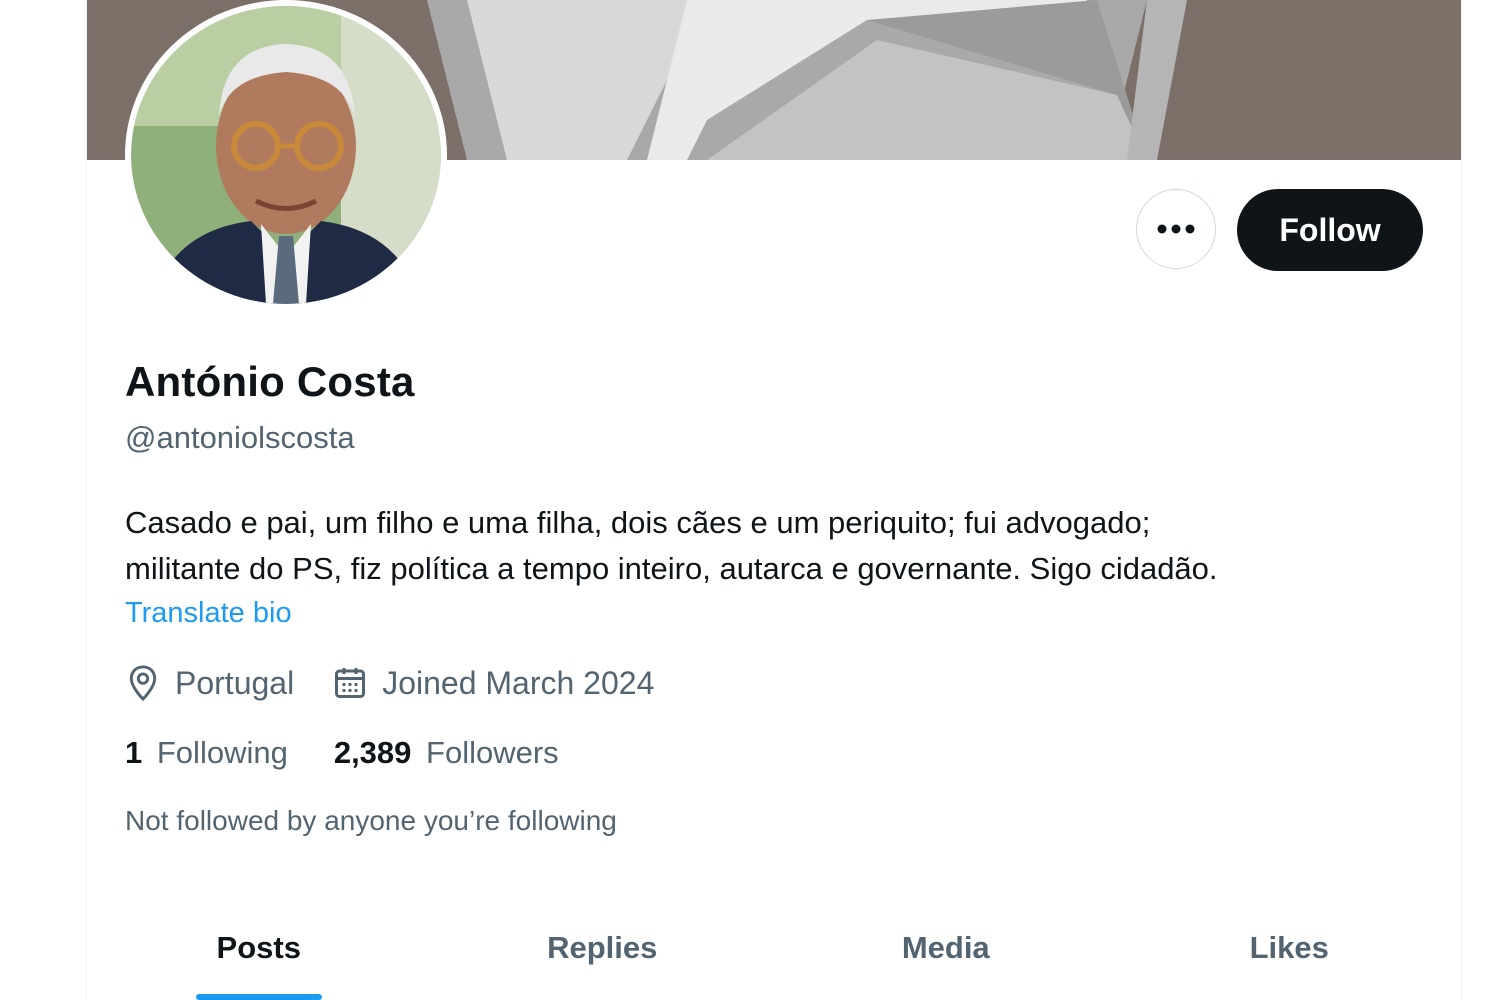 Image resolution: width=1500 pixels, height=1000 pixels. Describe the element at coordinates (143, 683) in the screenshot. I see `location-pin-icon` at that location.